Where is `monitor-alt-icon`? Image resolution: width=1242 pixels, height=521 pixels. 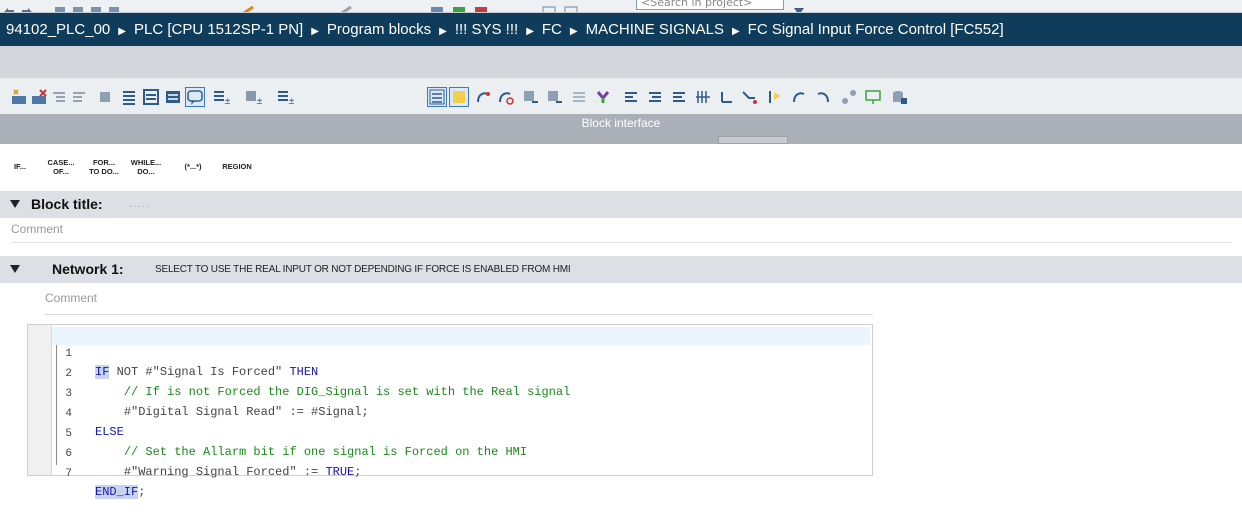 monitor-alt-icon is located at coordinates (555, 97).